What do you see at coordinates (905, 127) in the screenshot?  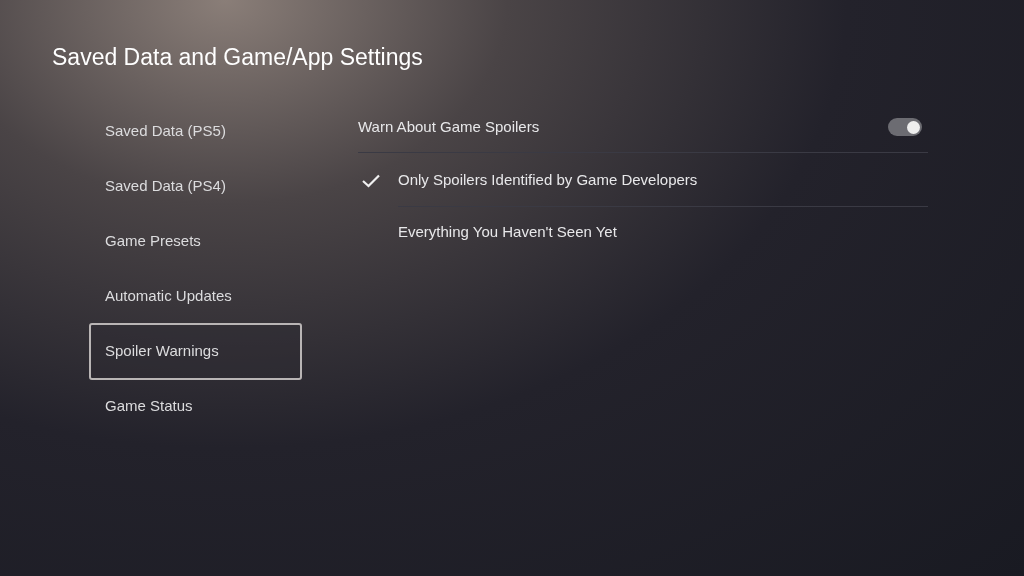 I see `toggle-switch` at bounding box center [905, 127].